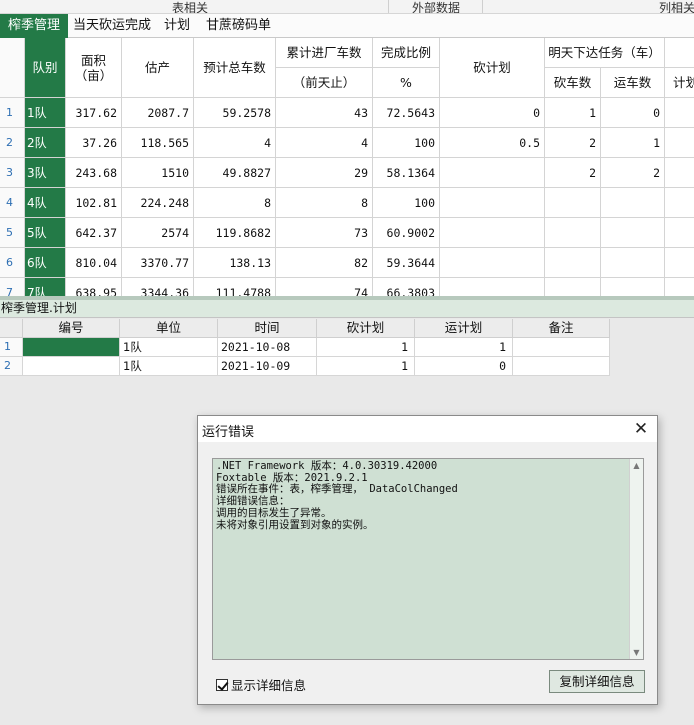  What do you see at coordinates (169, 328) in the screenshot?
I see `col-header-unit: 单位` at bounding box center [169, 328].